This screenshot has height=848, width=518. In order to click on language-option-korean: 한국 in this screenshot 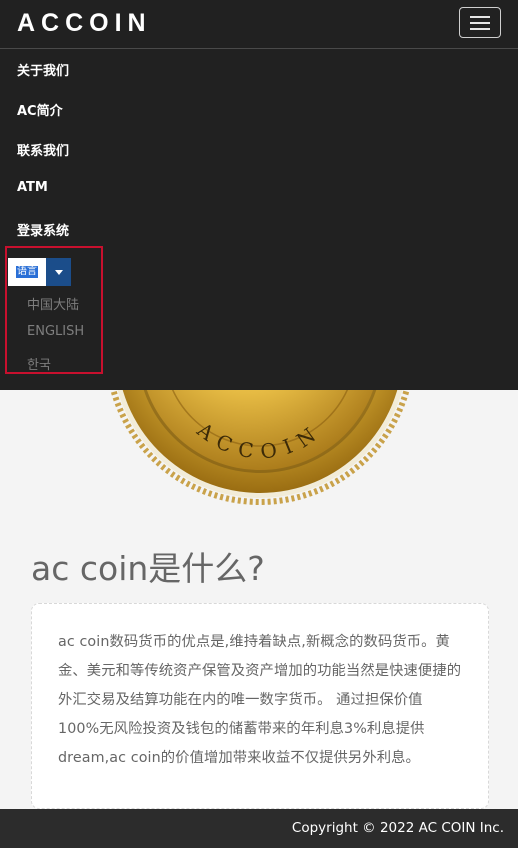, I will do `click(39, 363)`.